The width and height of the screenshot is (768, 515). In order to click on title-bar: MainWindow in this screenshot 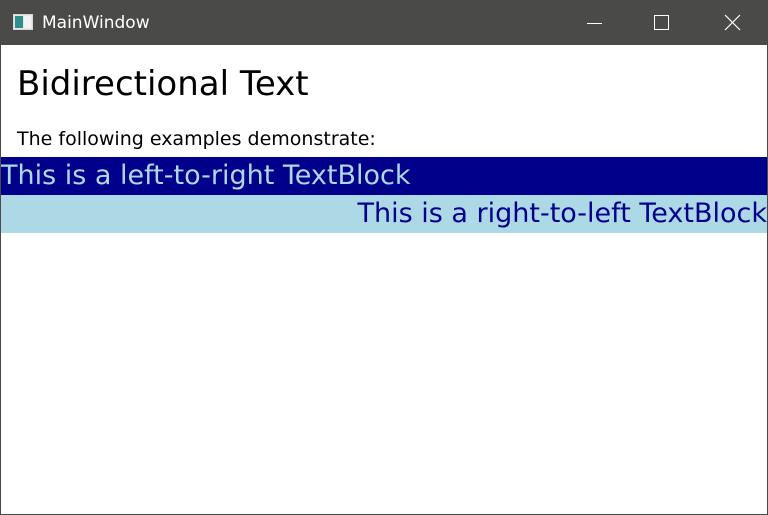, I will do `click(384, 23)`.